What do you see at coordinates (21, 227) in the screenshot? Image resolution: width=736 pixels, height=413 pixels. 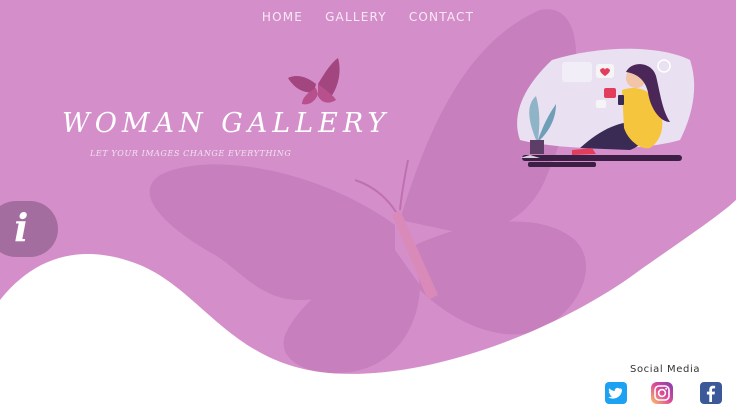 I see `info-icon: i` at bounding box center [21, 227].